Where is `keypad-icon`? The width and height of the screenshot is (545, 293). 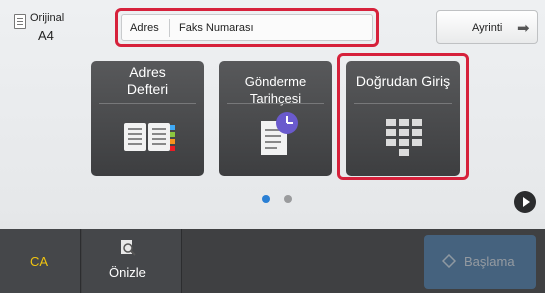
keypad-icon is located at coordinates (404, 137).